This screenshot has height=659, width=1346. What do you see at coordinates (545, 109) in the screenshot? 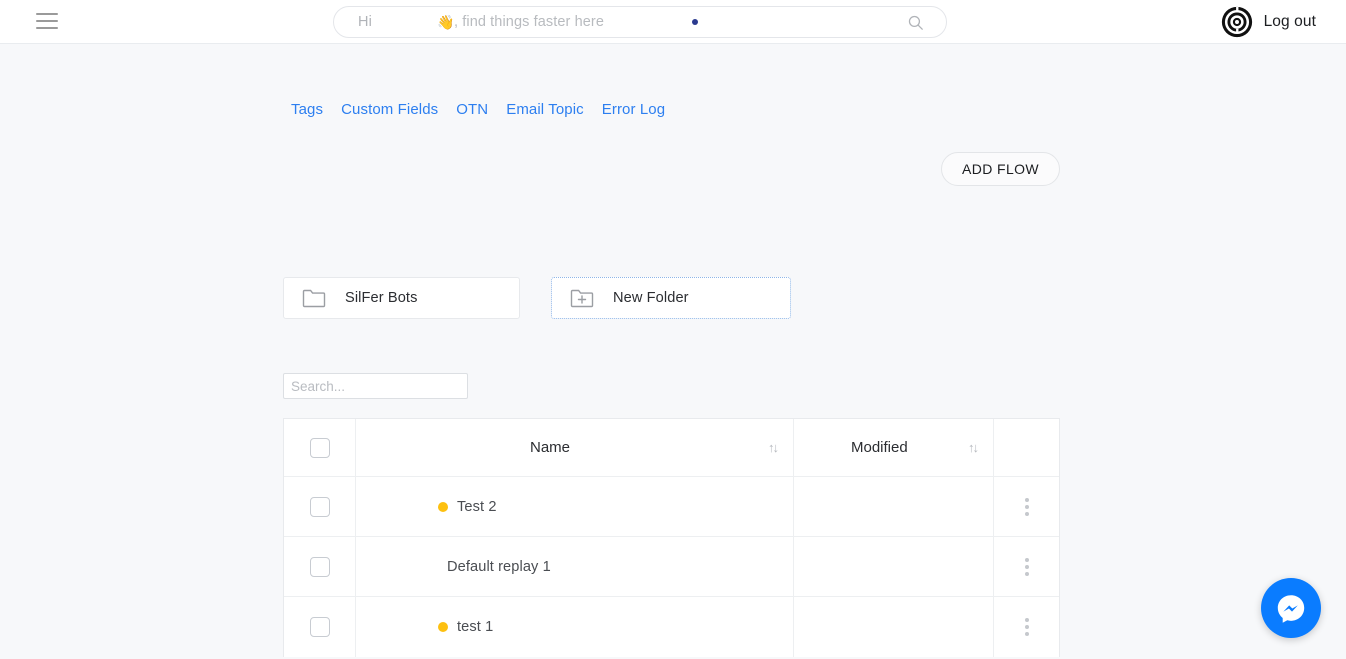
I see `nav-link-email-topic: Email Topic` at bounding box center [545, 109].